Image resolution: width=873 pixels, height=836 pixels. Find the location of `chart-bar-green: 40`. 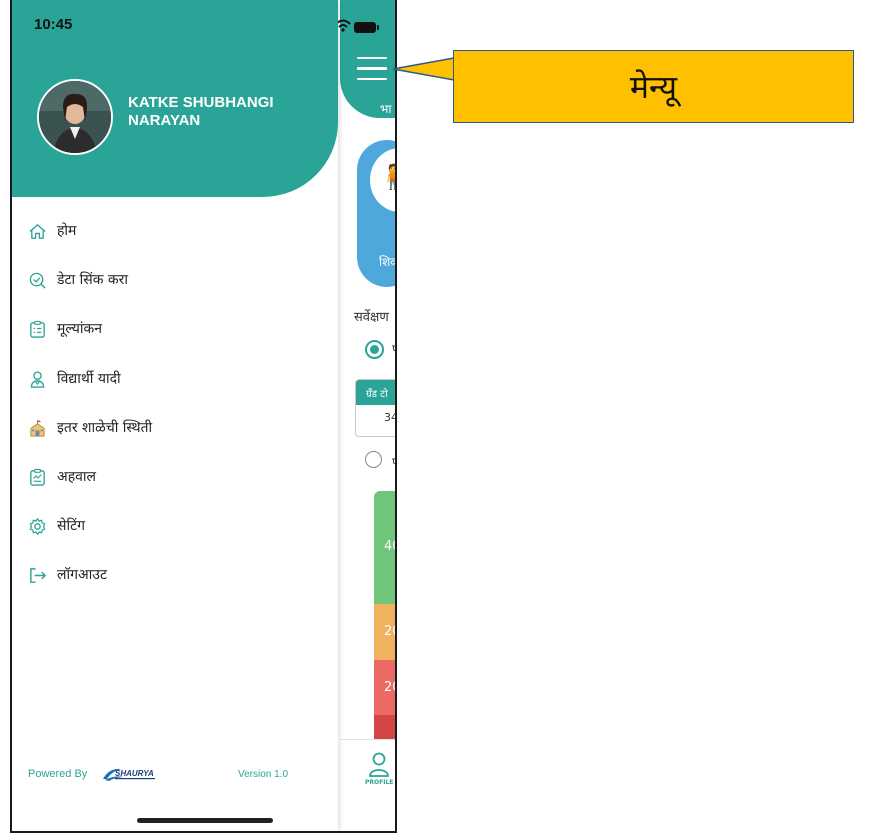

chart-bar-green: 40 is located at coordinates (384, 547).